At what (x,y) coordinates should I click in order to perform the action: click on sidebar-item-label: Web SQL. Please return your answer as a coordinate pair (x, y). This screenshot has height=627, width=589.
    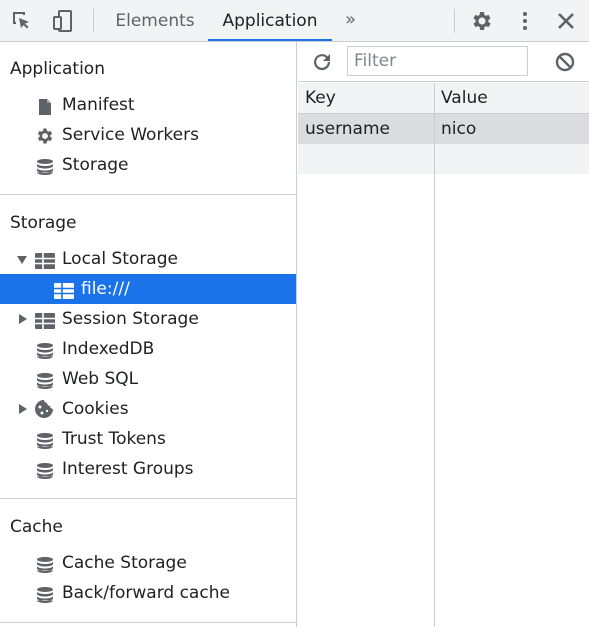
    Looking at the image, I should click on (100, 379).